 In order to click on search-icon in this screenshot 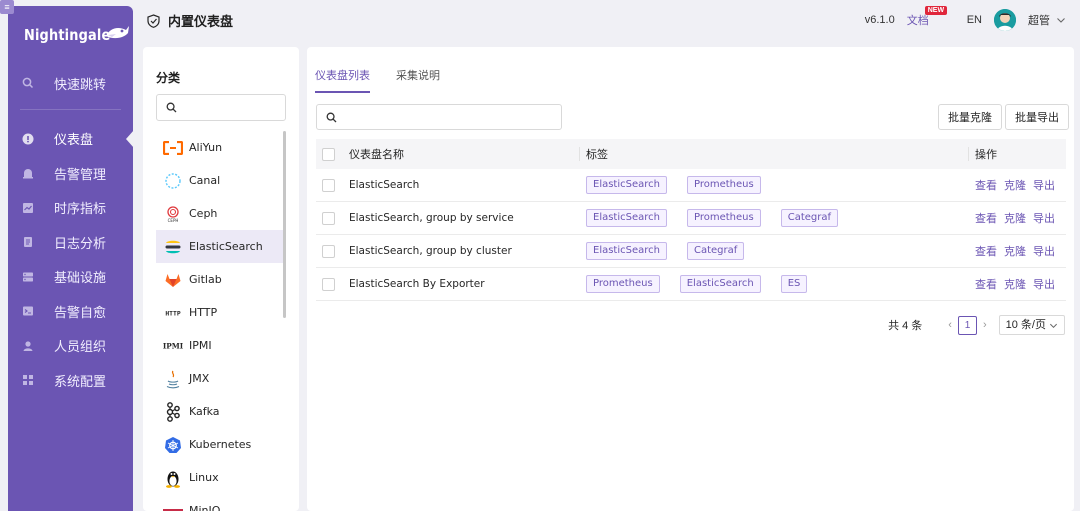, I will do `click(331, 117)`.